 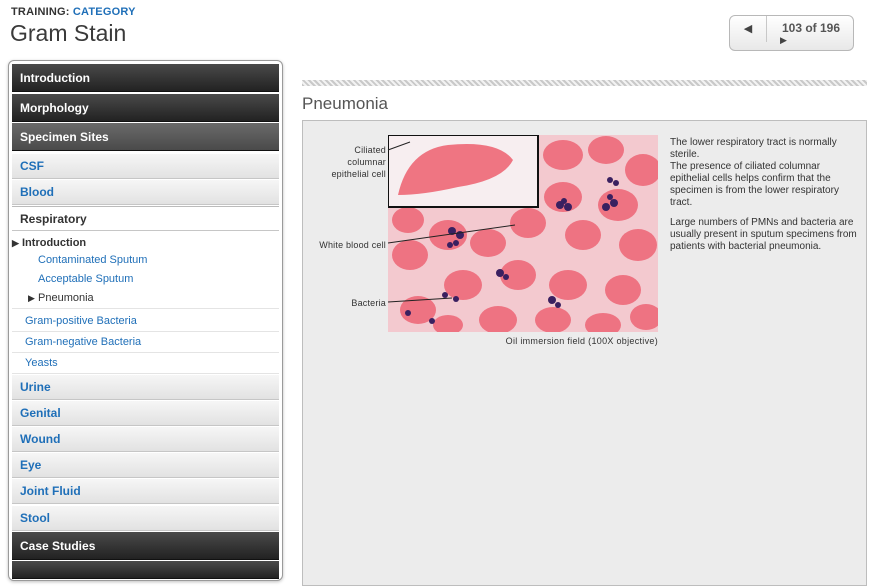 What do you see at coordinates (145, 413) in the screenshot?
I see `nav-genital: Genital` at bounding box center [145, 413].